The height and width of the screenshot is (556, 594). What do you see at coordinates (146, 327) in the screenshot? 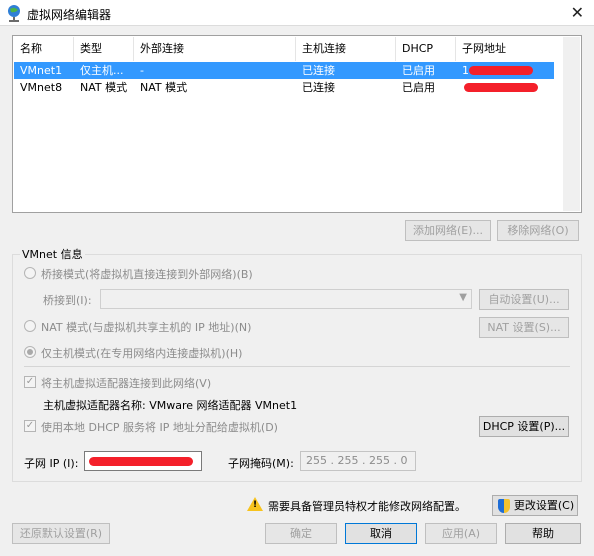
I see `nat-label: NAT 模式(与虚拟机共享主机的 IP 地址)(N)` at bounding box center [146, 327].